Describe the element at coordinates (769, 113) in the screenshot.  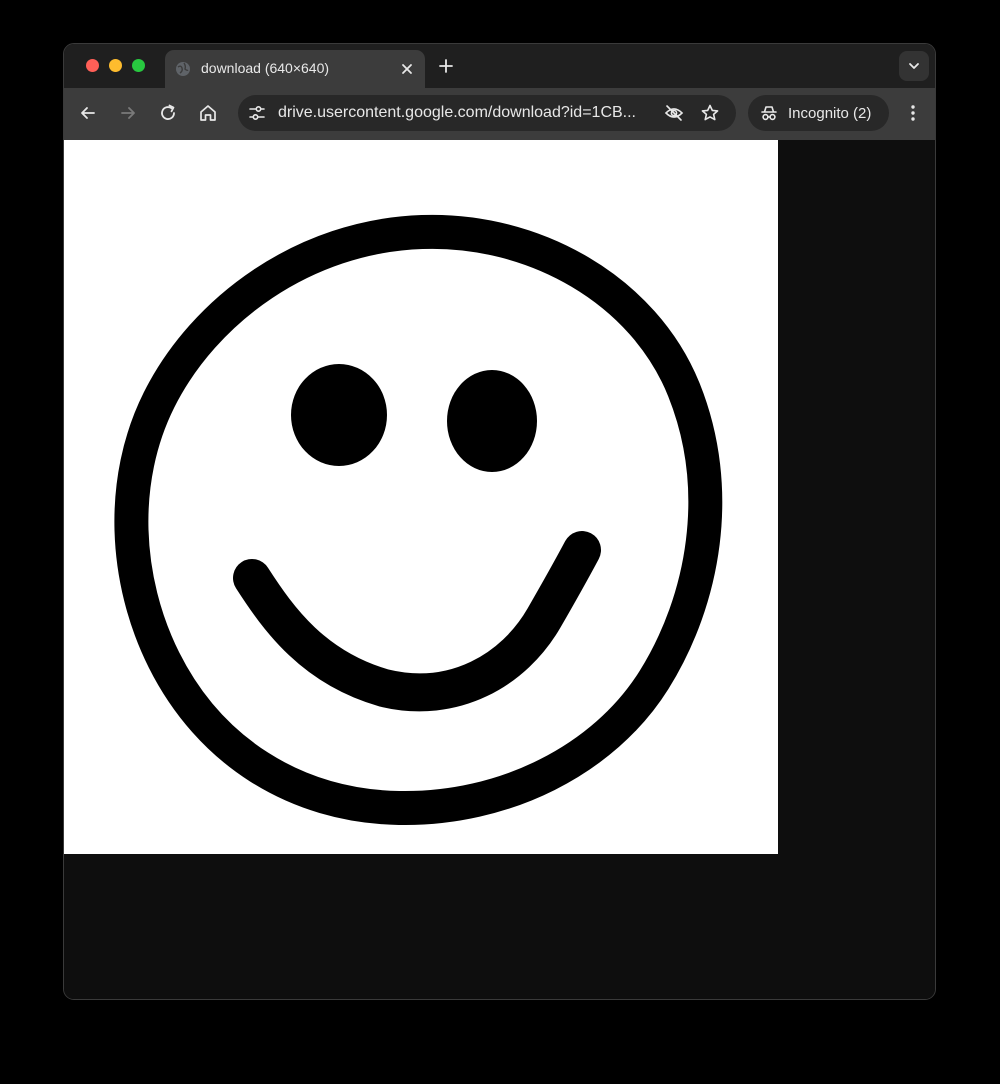
I see `incognito-icon` at that location.